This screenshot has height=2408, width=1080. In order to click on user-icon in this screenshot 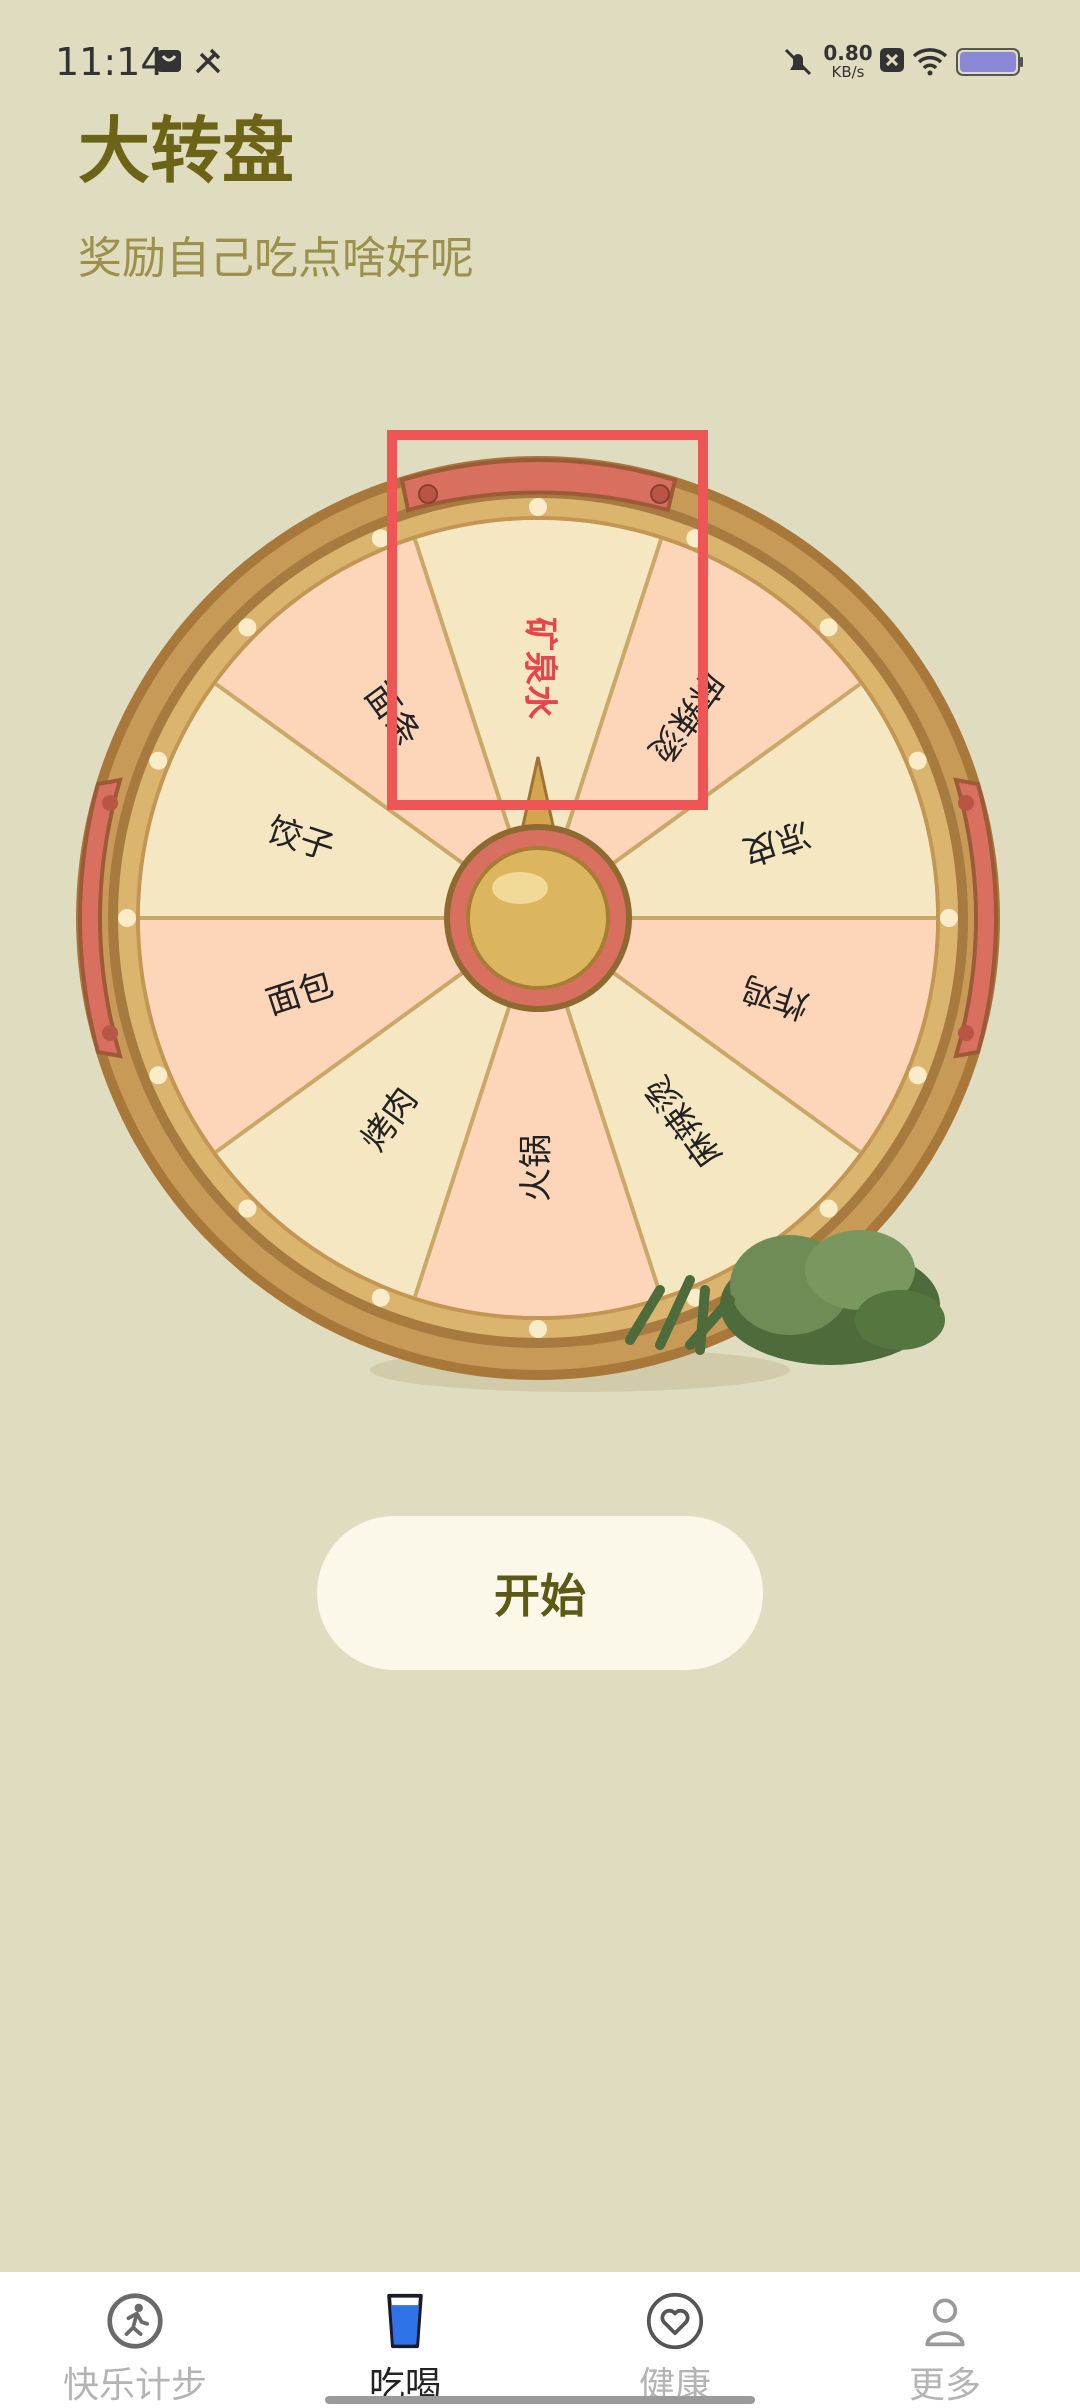, I will do `click(945, 2322)`.